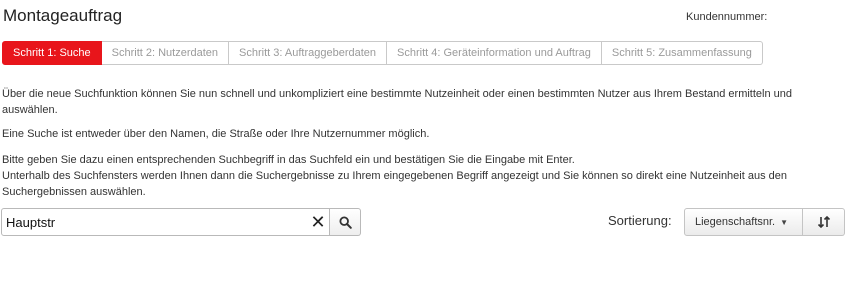 The width and height of the screenshot is (850, 283). Describe the element at coordinates (165, 222) in the screenshot. I see `search-input` at that location.